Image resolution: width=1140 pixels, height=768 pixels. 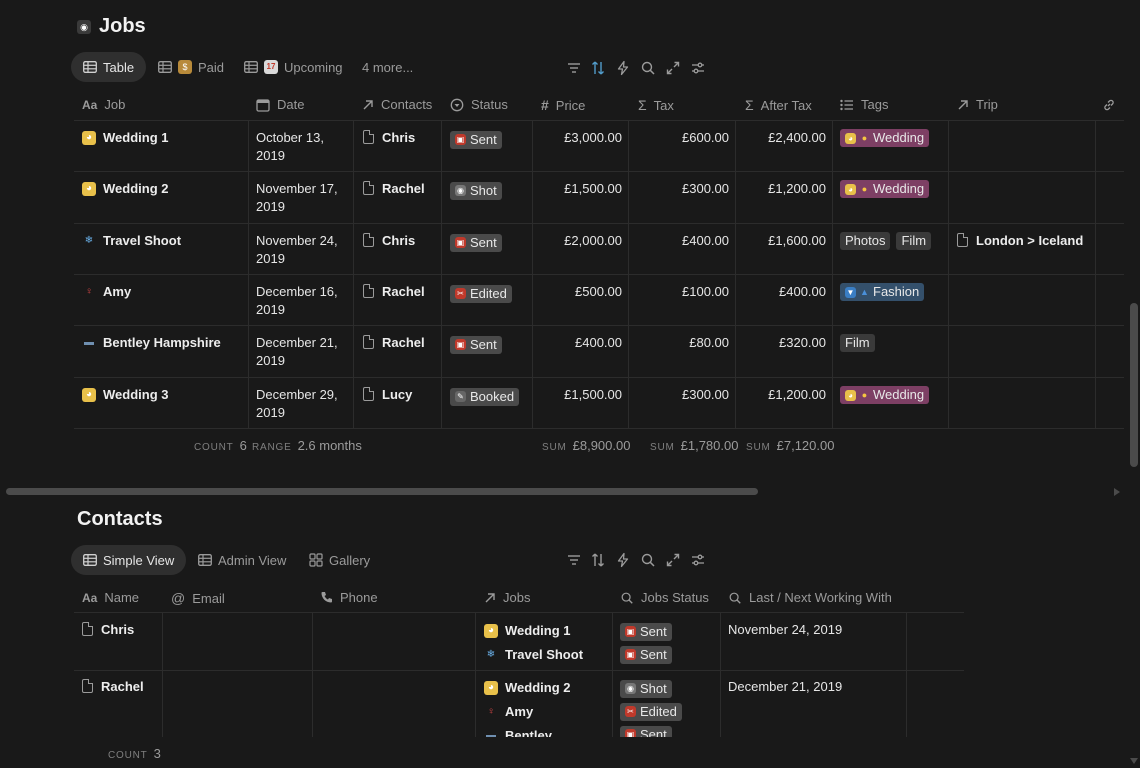 I want to click on job-link: ◕ Wedding 1, so click(x=546, y=631).